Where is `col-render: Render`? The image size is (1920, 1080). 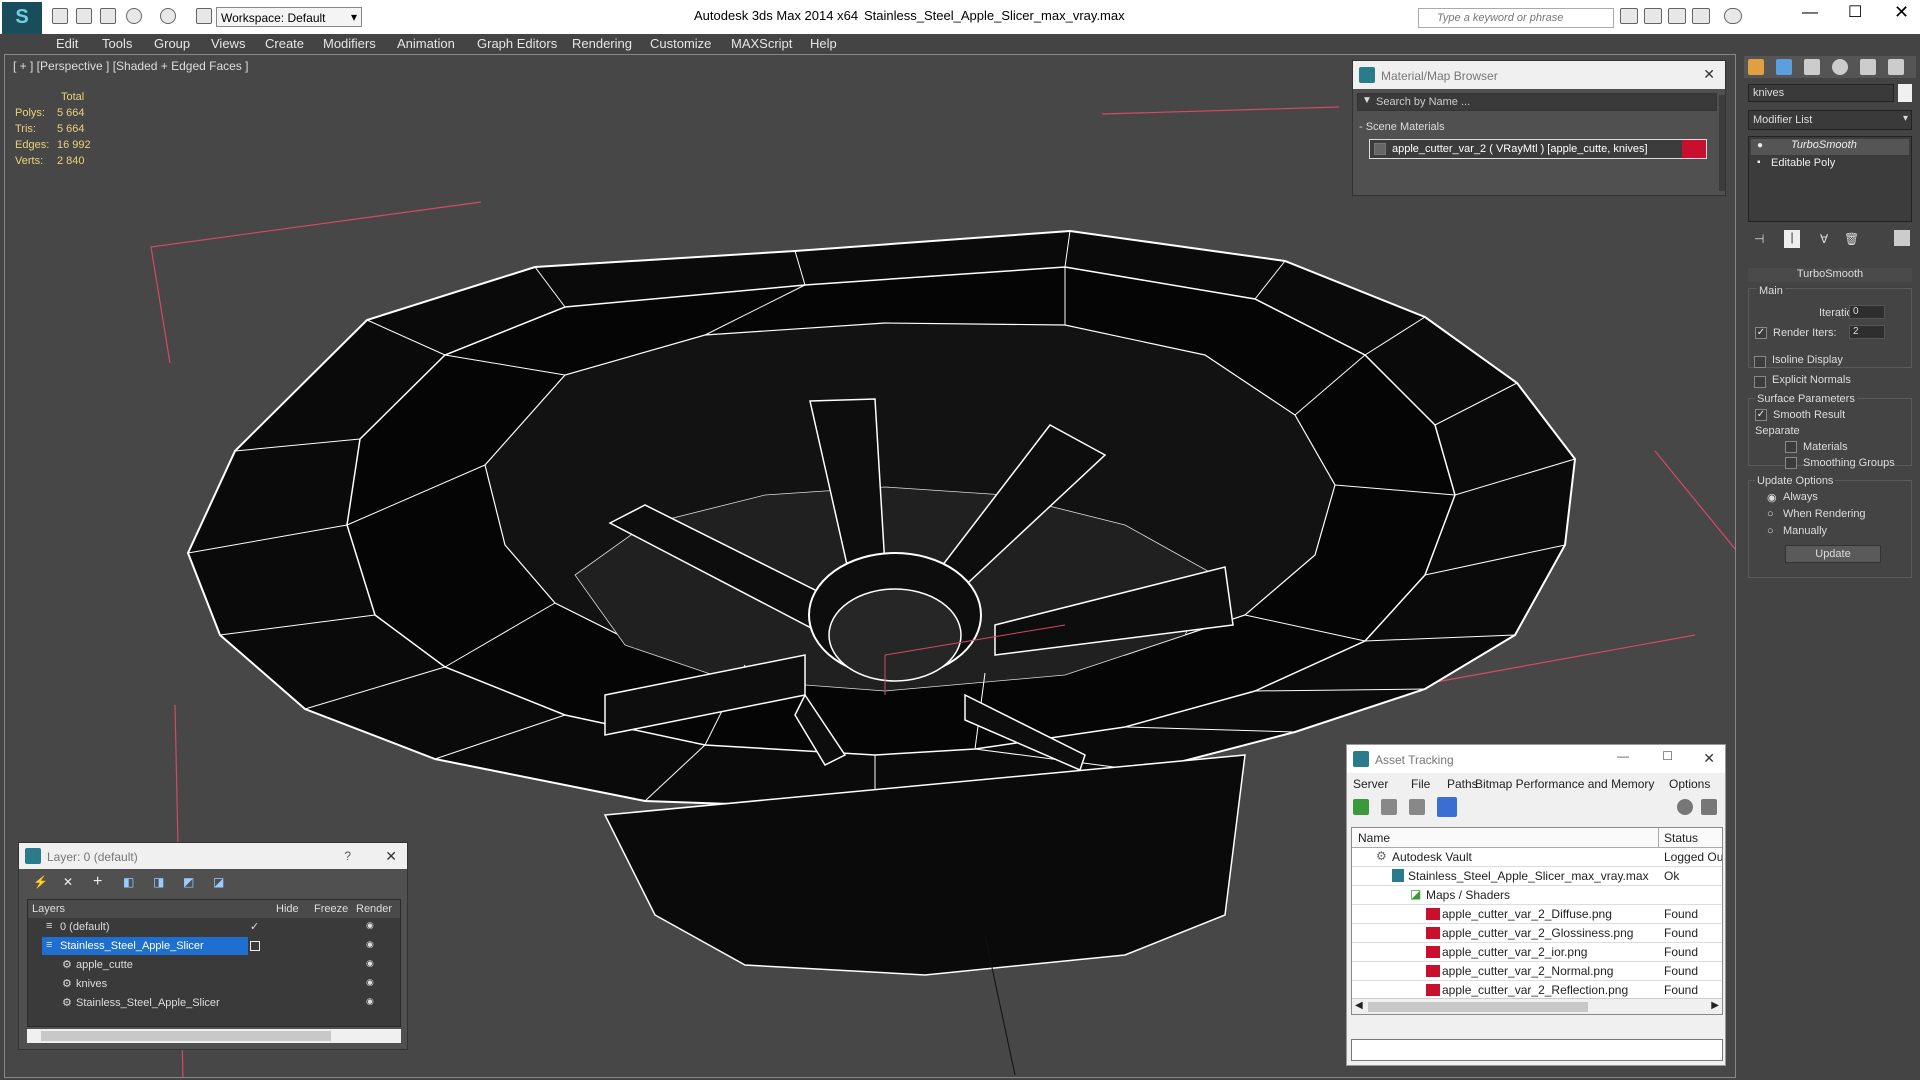 col-render: Render is located at coordinates (374, 909).